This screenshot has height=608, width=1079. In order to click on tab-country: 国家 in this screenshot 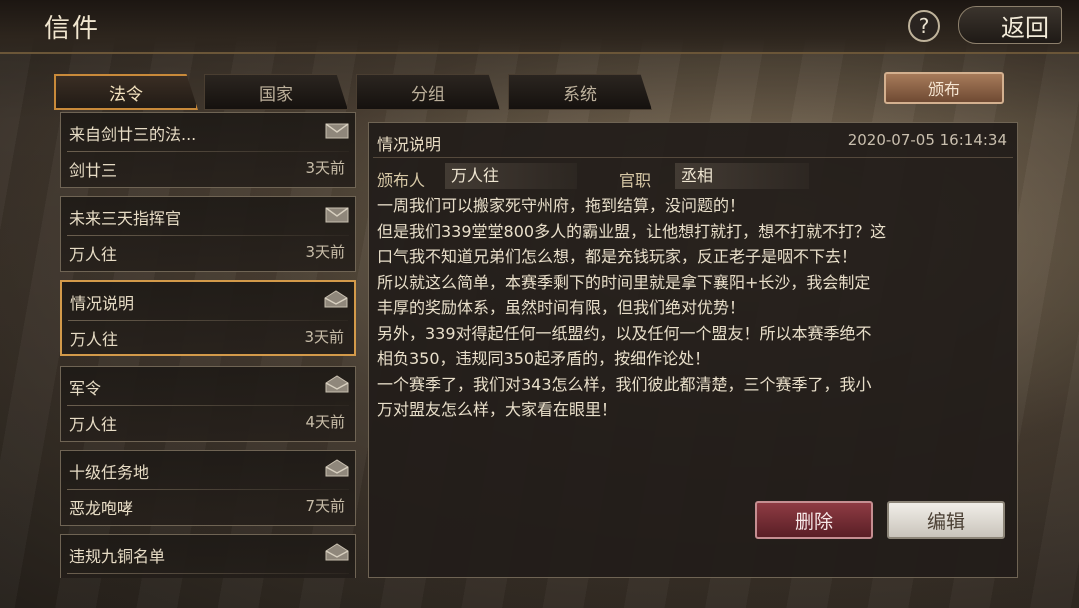, I will do `click(276, 92)`.